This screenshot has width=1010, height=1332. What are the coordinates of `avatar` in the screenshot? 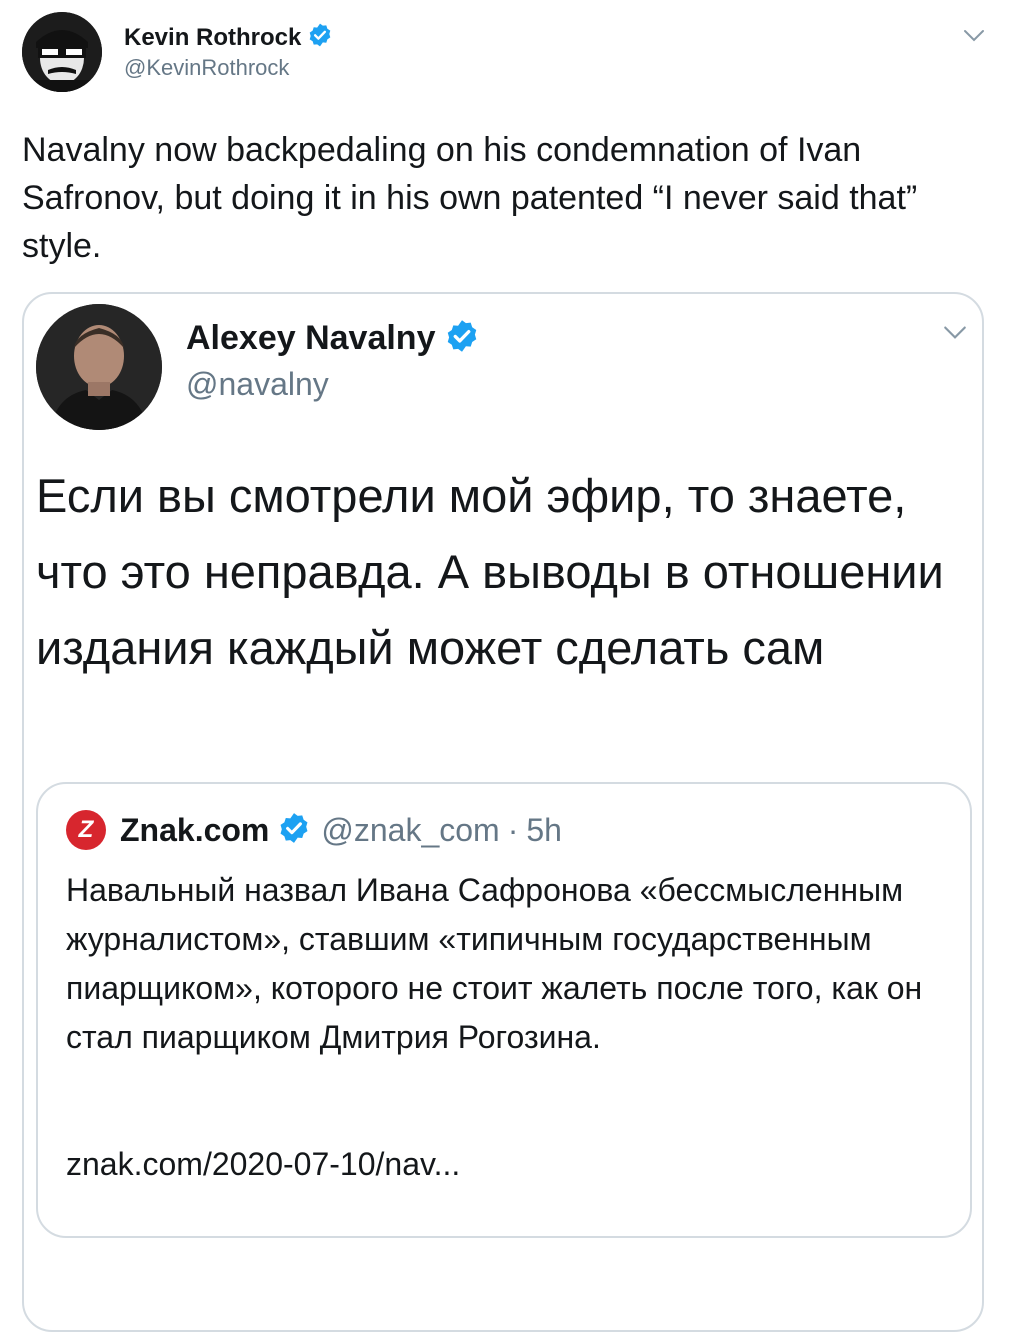 It's located at (62, 52).